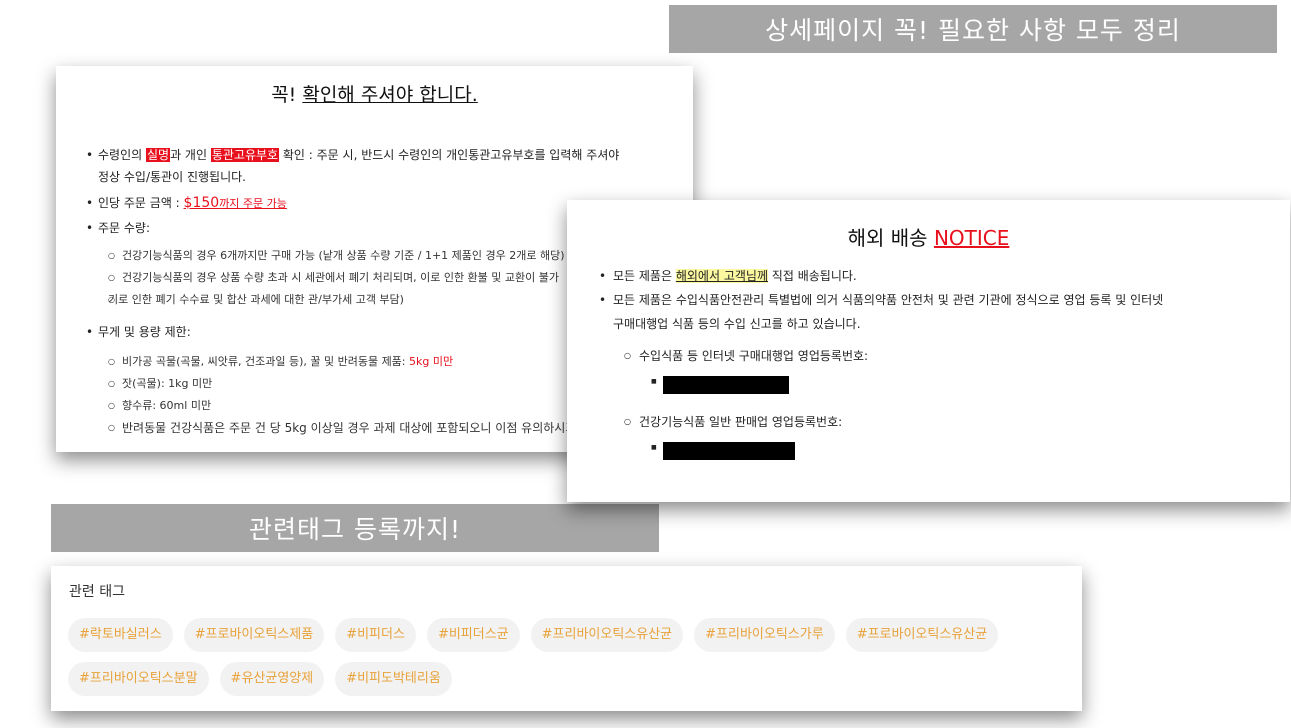 This screenshot has width=1291, height=728. I want to click on text: 기로 인한 폐기 수수료 및 합산 과세에 대한 관/부가세 고객 부담), so click(256, 299).